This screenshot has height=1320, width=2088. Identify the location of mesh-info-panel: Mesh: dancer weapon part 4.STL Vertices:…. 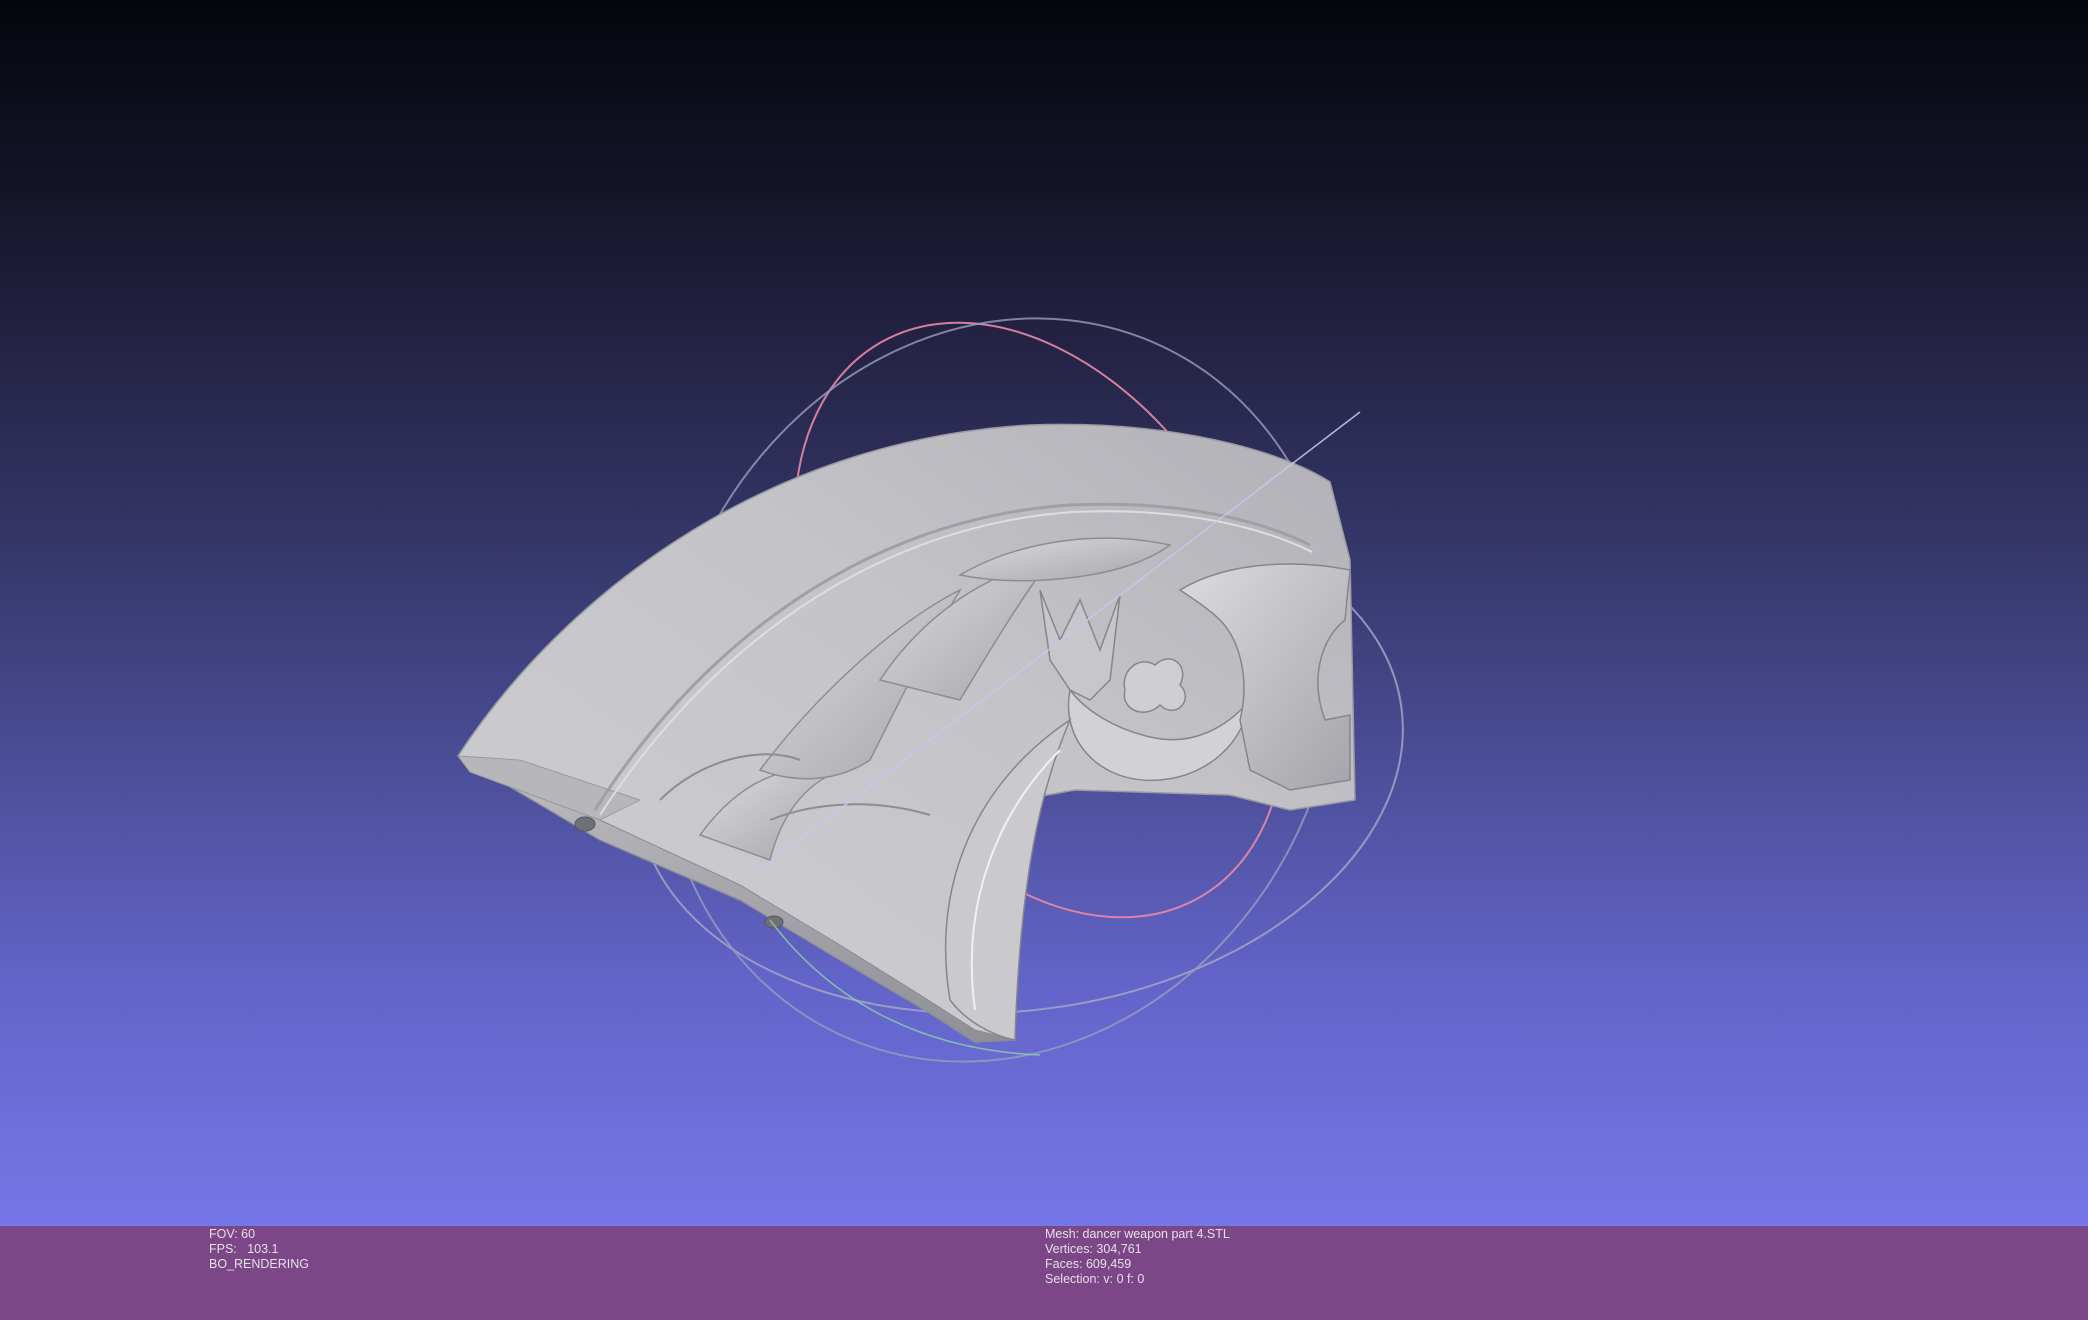
(1137, 1257).